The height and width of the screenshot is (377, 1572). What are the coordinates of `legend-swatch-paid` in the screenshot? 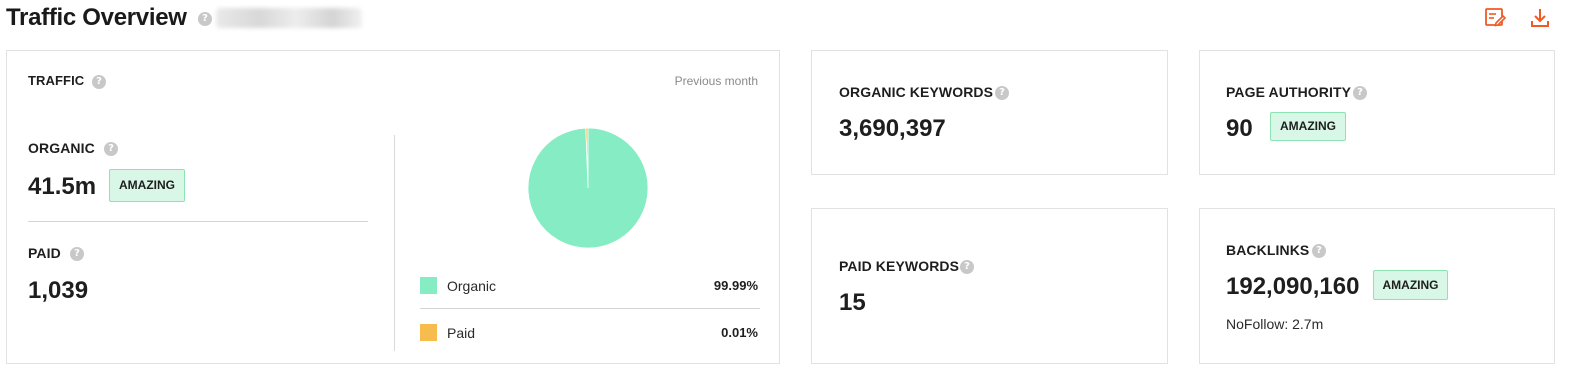 It's located at (428, 332).